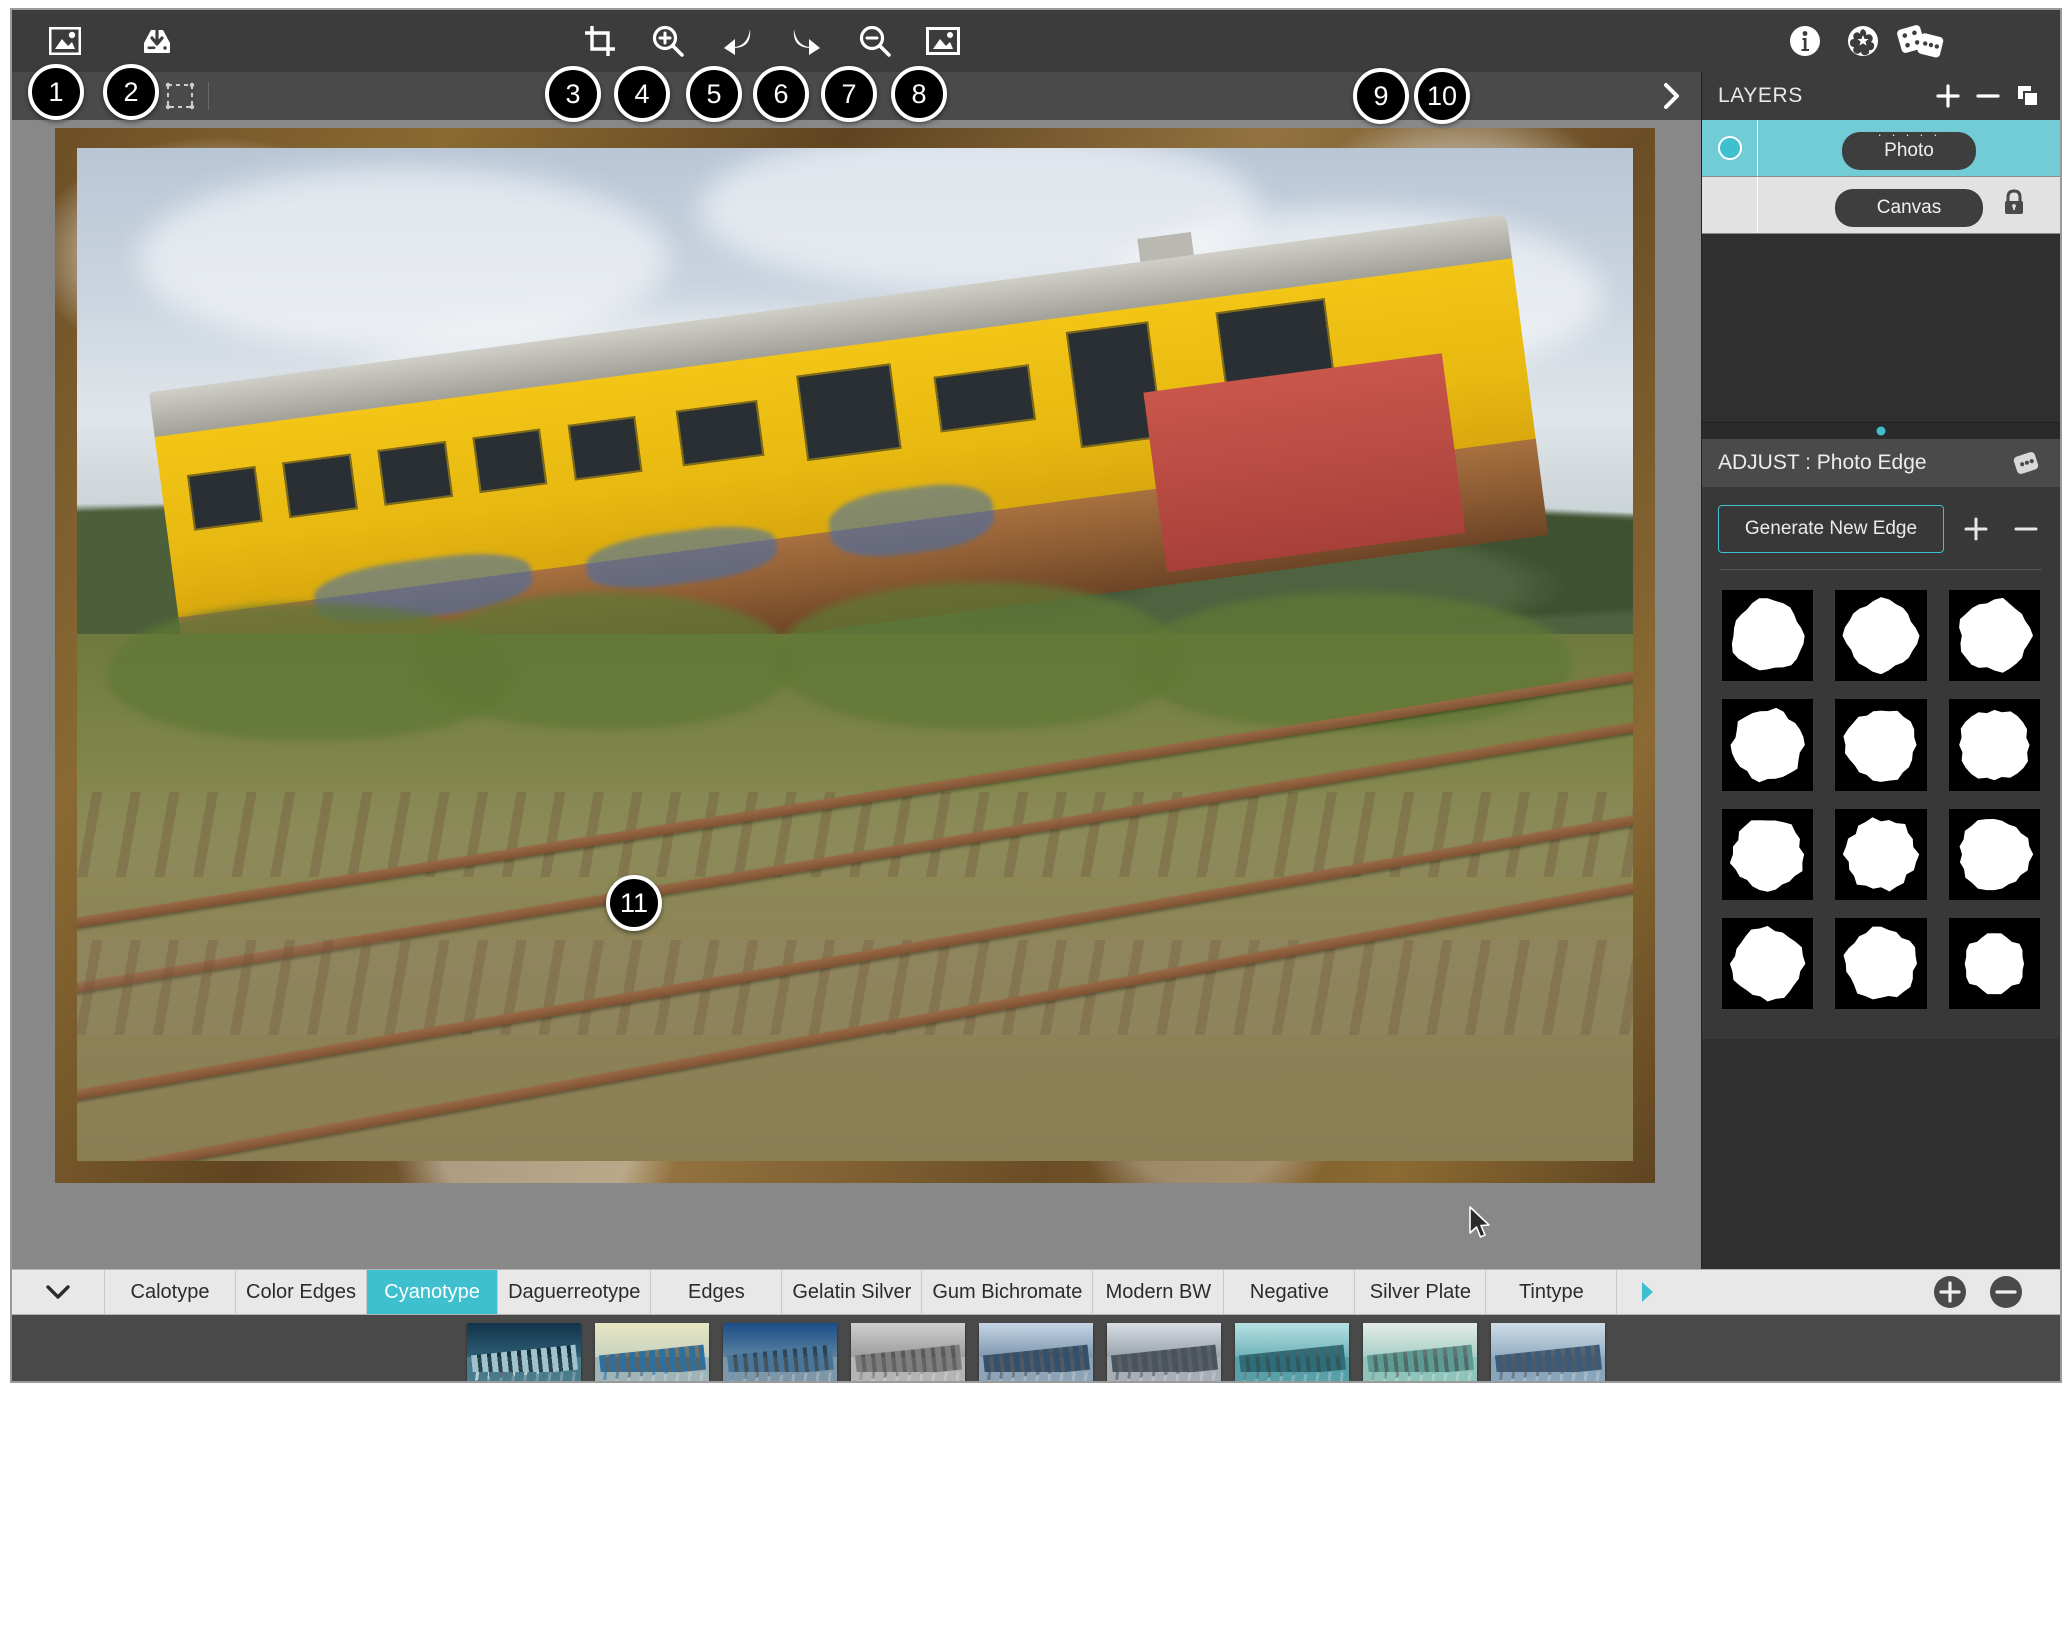 Image resolution: width=2072 pixels, height=1644 pixels. Describe the element at coordinates (1976, 529) in the screenshot. I see `add-edge-button` at that location.